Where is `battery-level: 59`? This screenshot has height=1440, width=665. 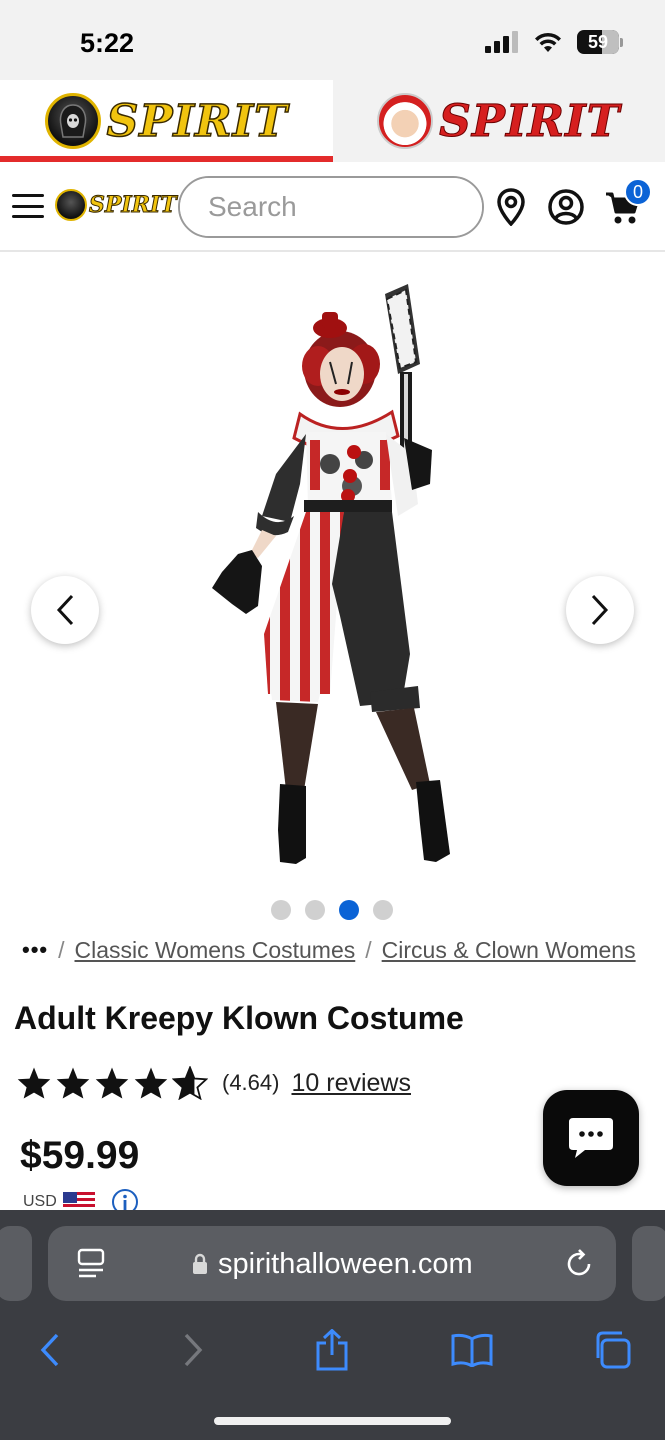 battery-level: 59 is located at coordinates (598, 41).